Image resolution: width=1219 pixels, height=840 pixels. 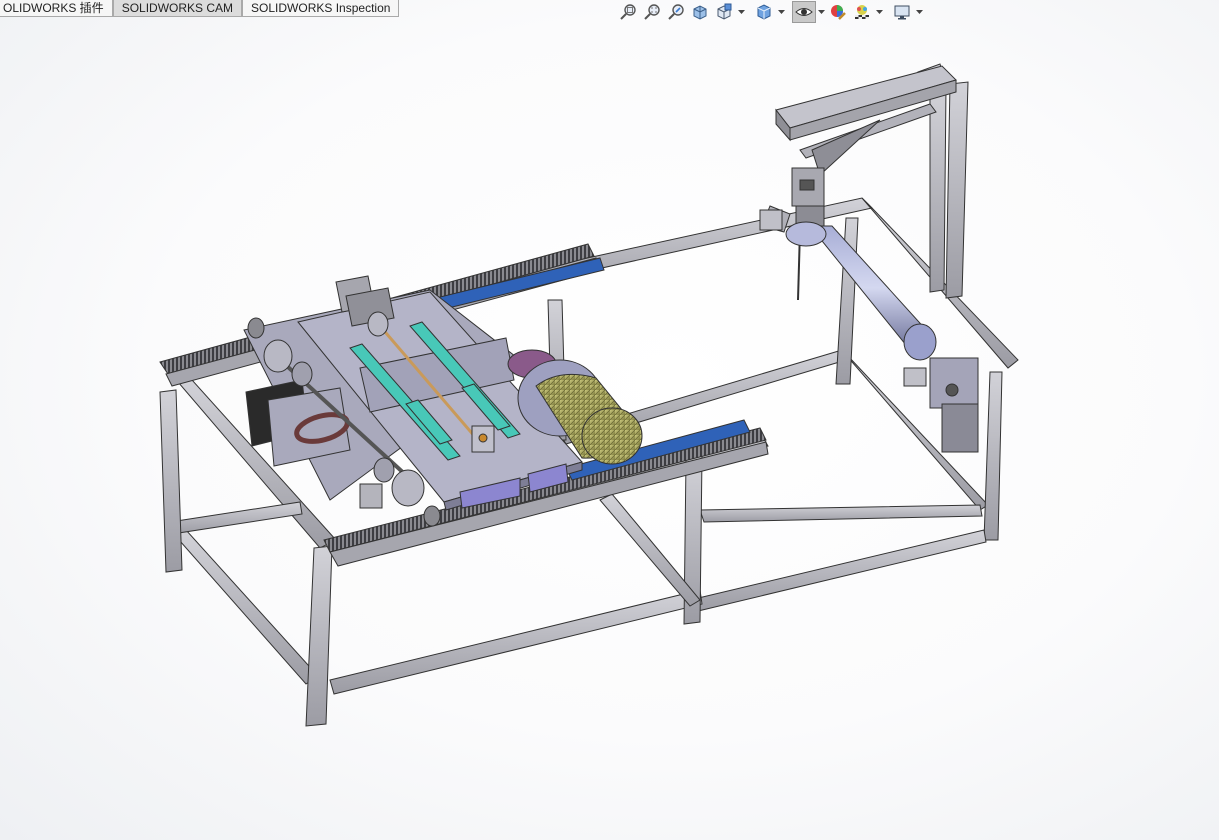 I want to click on hide-show-items-dropdown, so click(x=821, y=12).